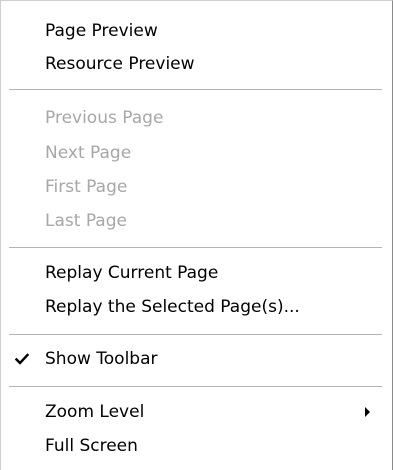  Describe the element at coordinates (196, 412) in the screenshot. I see `menu-item-zoom-level: Zoom Level` at that location.